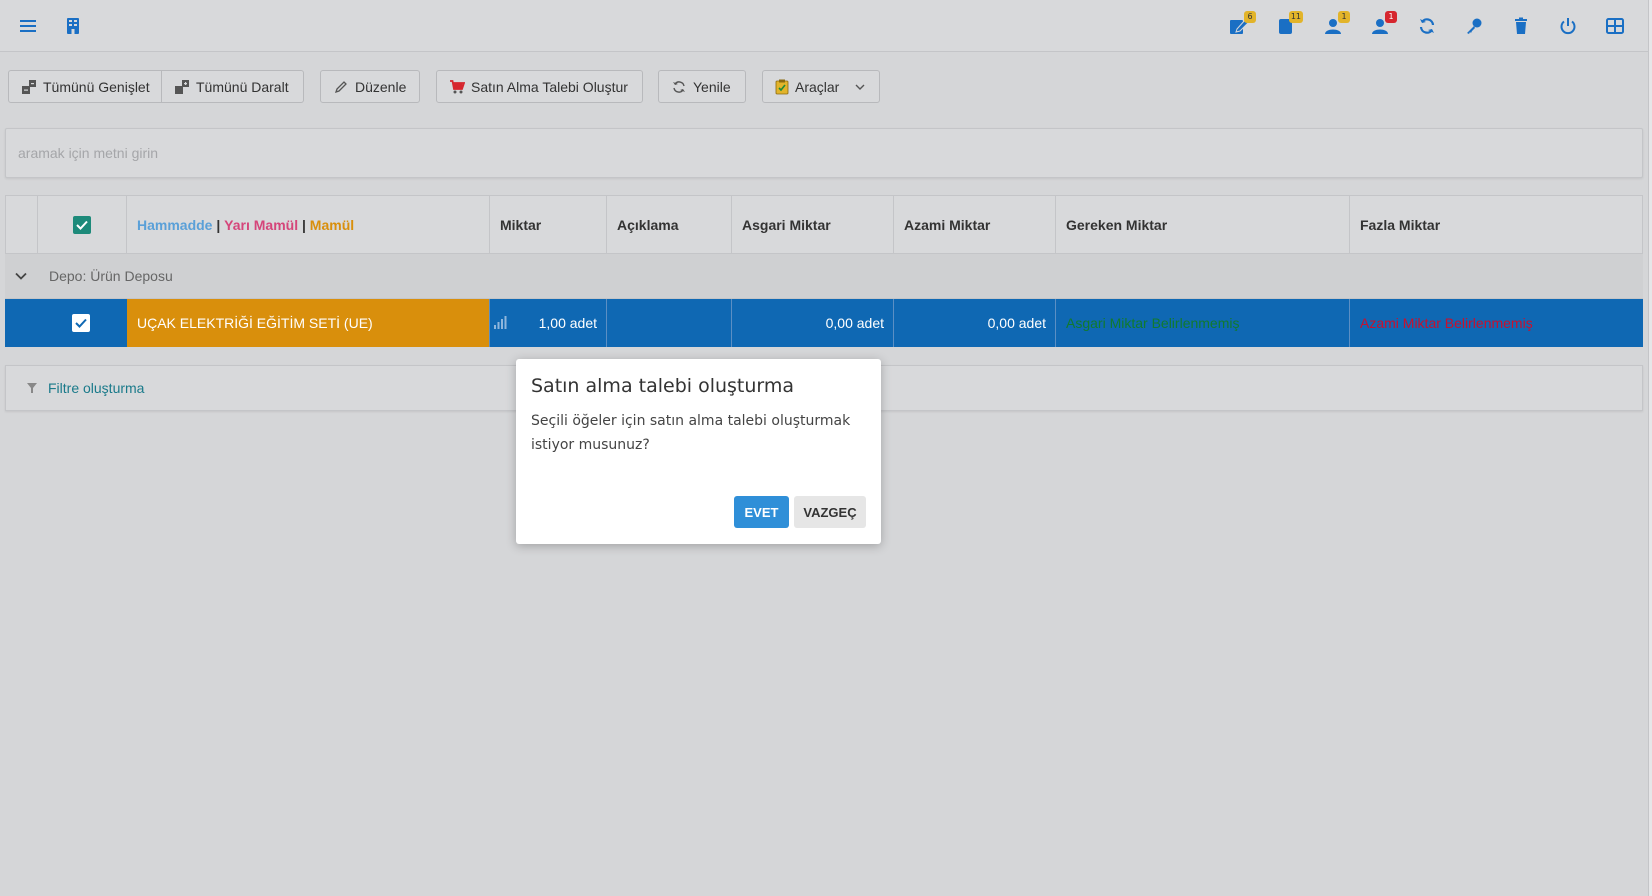 The image size is (1652, 896). Describe the element at coordinates (761, 512) in the screenshot. I see `yes-button: EVET` at that location.